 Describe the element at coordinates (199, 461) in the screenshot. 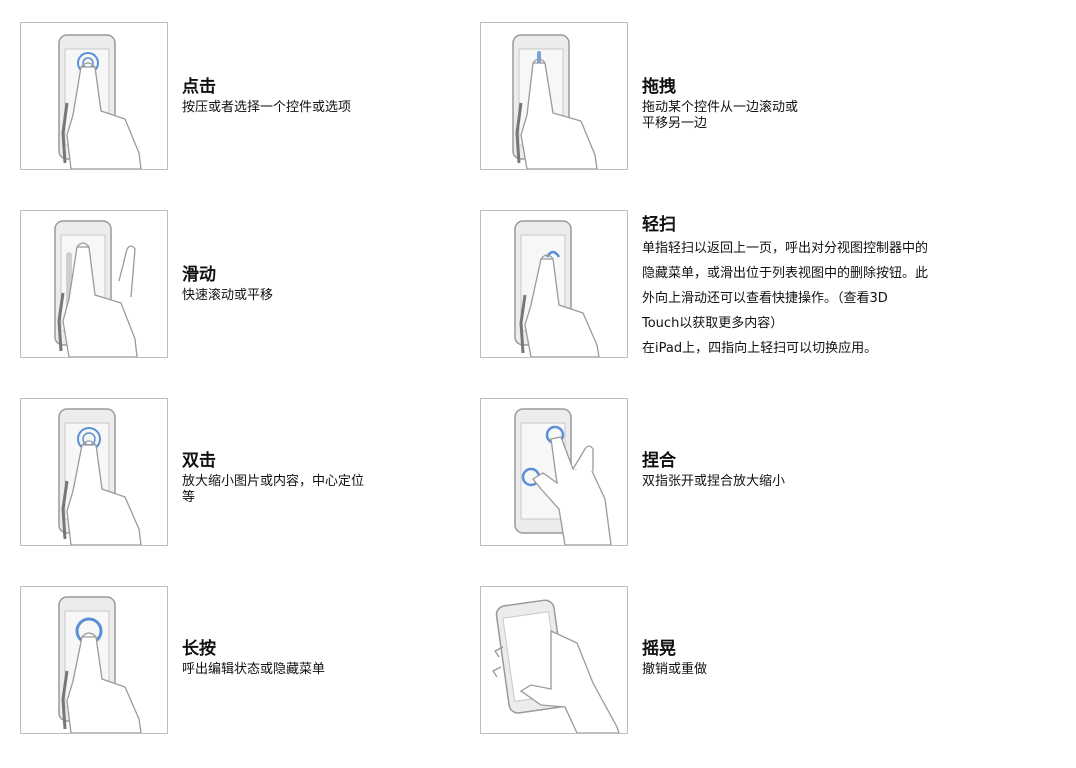

I see `gesture-title: 双击` at that location.